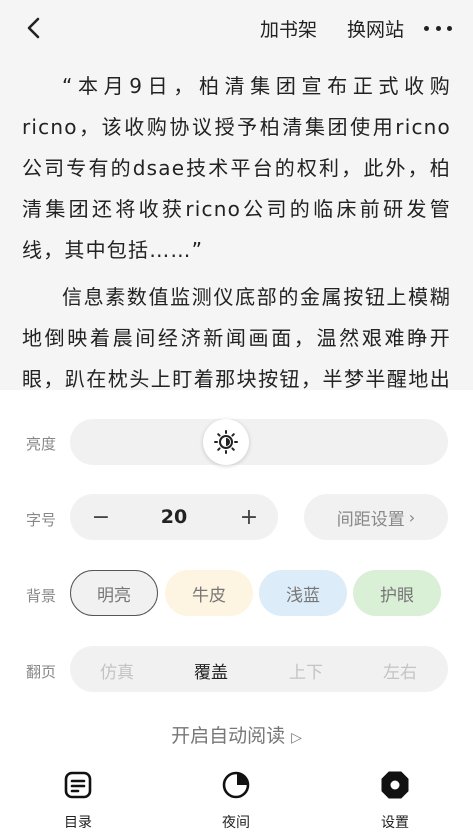 This screenshot has height=840, width=473. I want to click on brightness-slider-handle, so click(226, 442).